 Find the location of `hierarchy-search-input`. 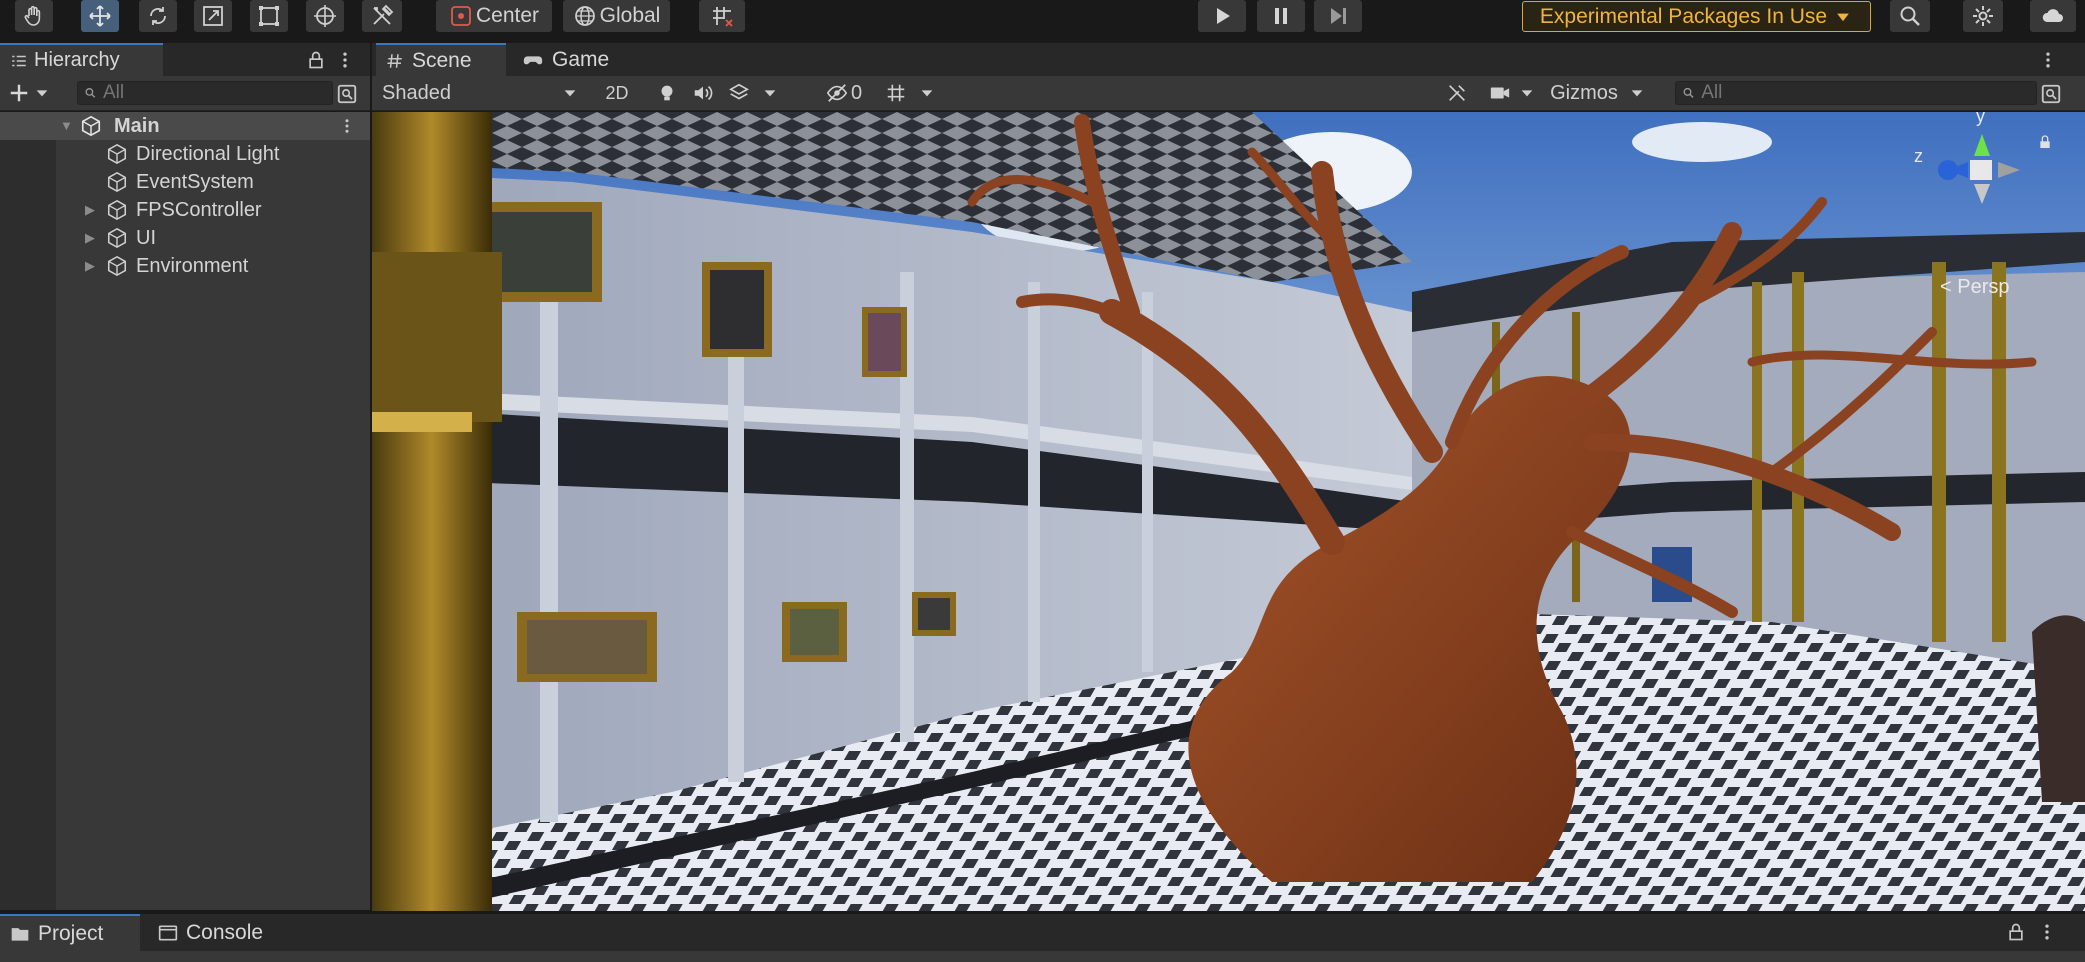

hierarchy-search-input is located at coordinates (217, 93).